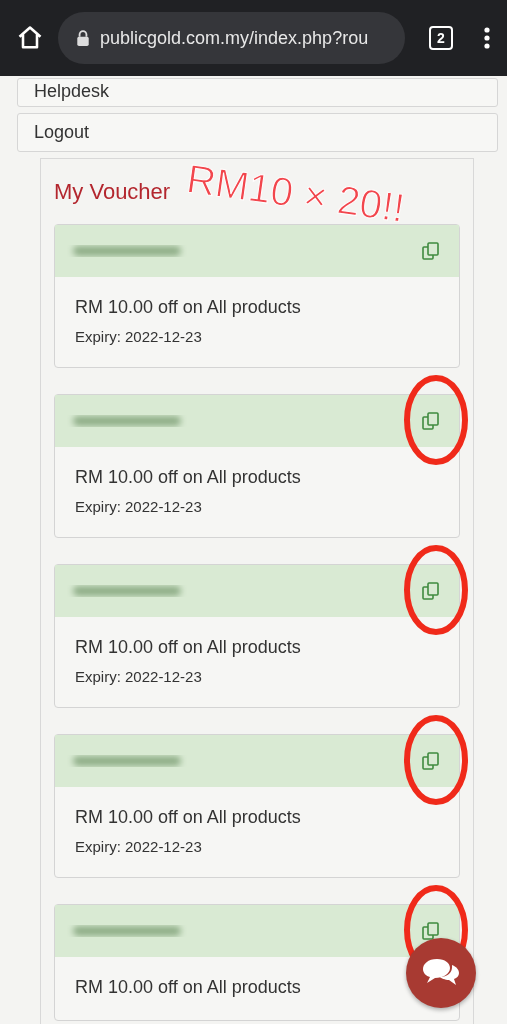 Image resolution: width=507 pixels, height=1024 pixels. Describe the element at coordinates (112, 192) in the screenshot. I see `section-title: My Voucher` at that location.